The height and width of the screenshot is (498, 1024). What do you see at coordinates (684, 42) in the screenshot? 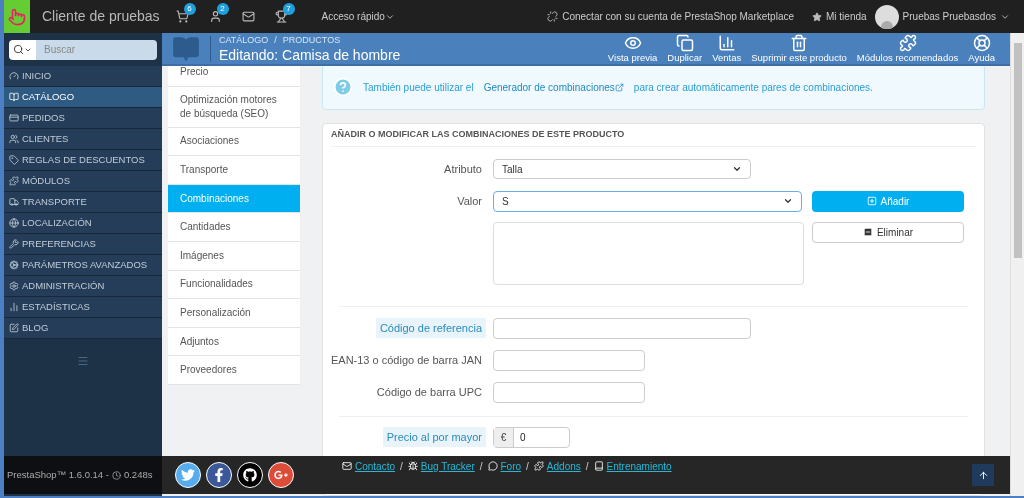
I see `copy-icon` at bounding box center [684, 42].